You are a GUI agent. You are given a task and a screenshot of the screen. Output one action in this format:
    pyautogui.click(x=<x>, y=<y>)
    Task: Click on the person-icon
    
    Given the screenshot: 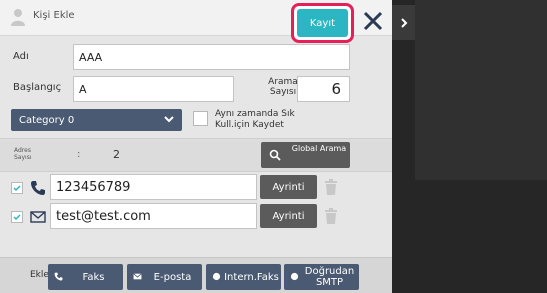 What is the action you would take?
    pyautogui.click(x=18, y=17)
    